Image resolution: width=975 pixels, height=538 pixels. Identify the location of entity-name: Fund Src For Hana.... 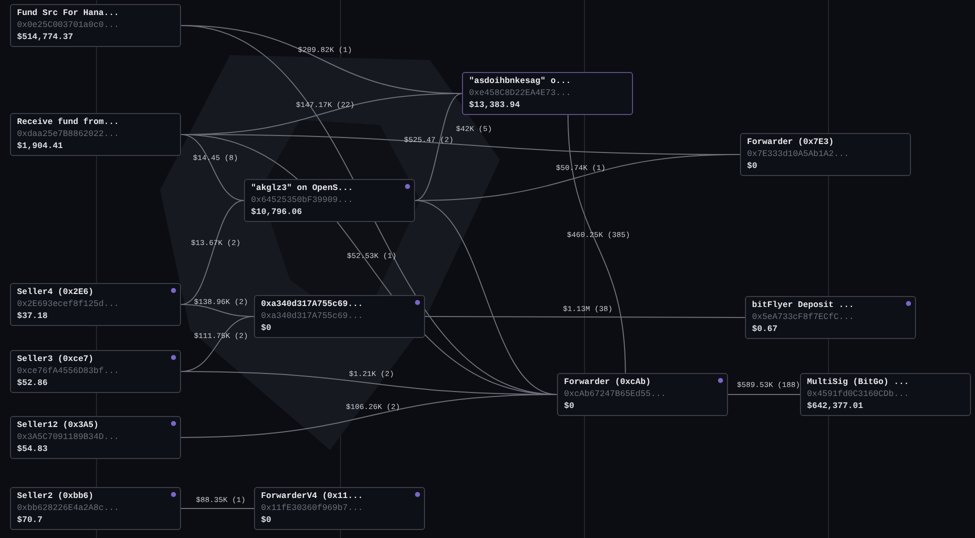
(68, 13).